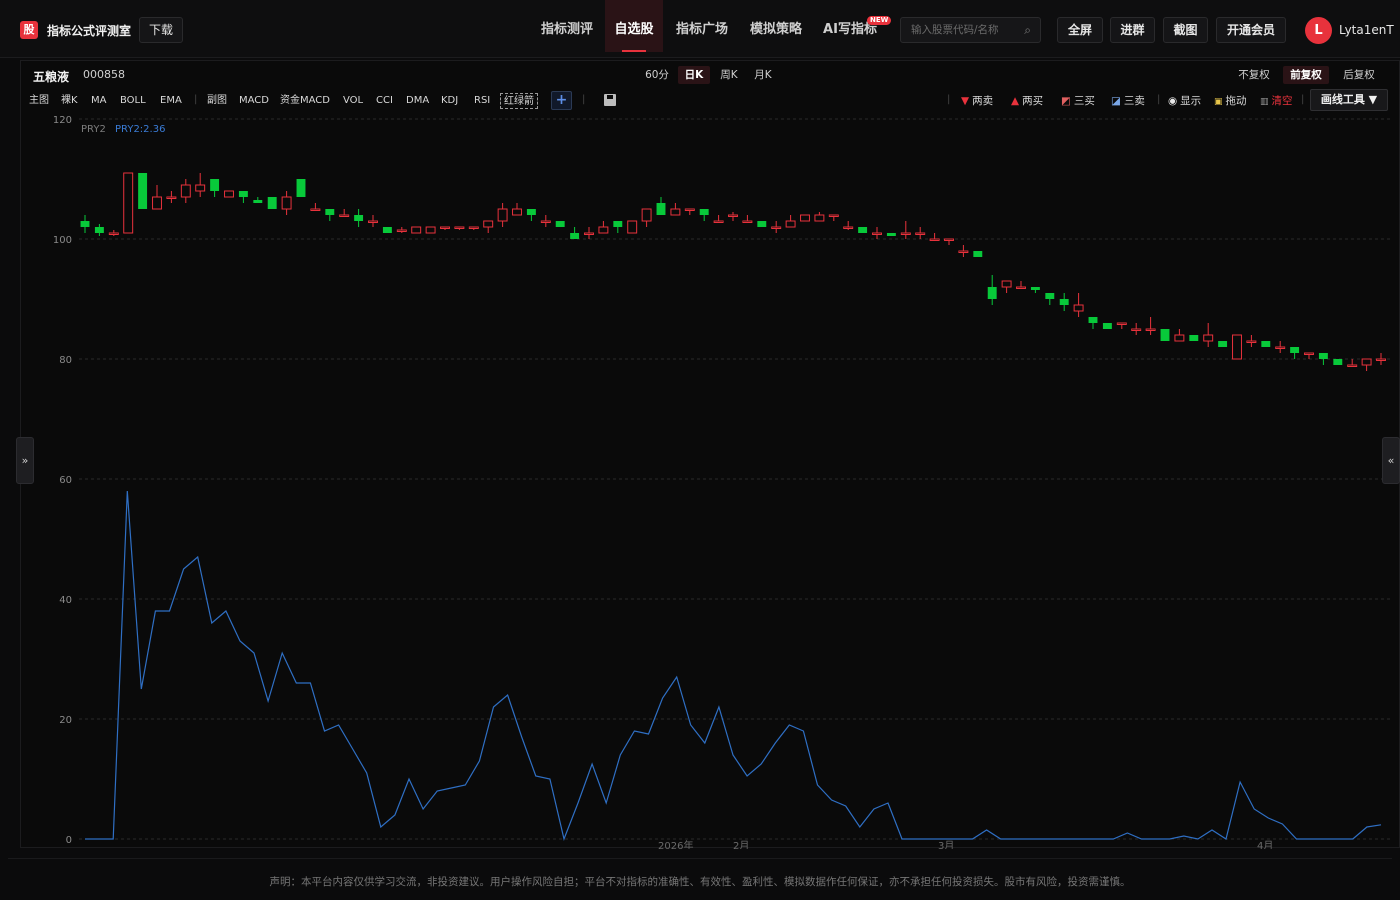  I want to click on nav-item-watchlist: 自选股, so click(634, 26).